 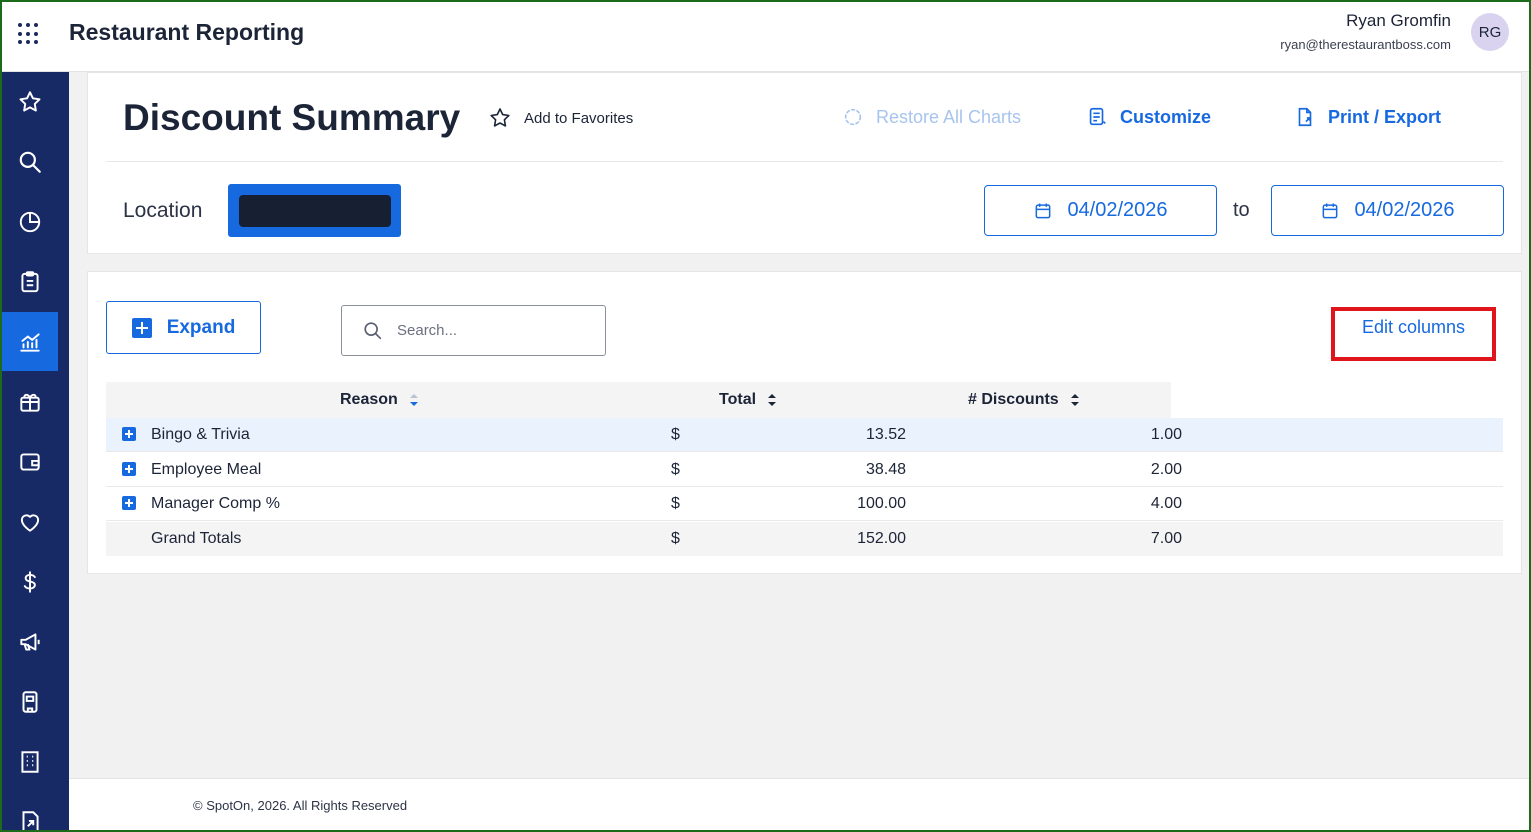 I want to click on sidebar-item-favorites, so click(x=30, y=101).